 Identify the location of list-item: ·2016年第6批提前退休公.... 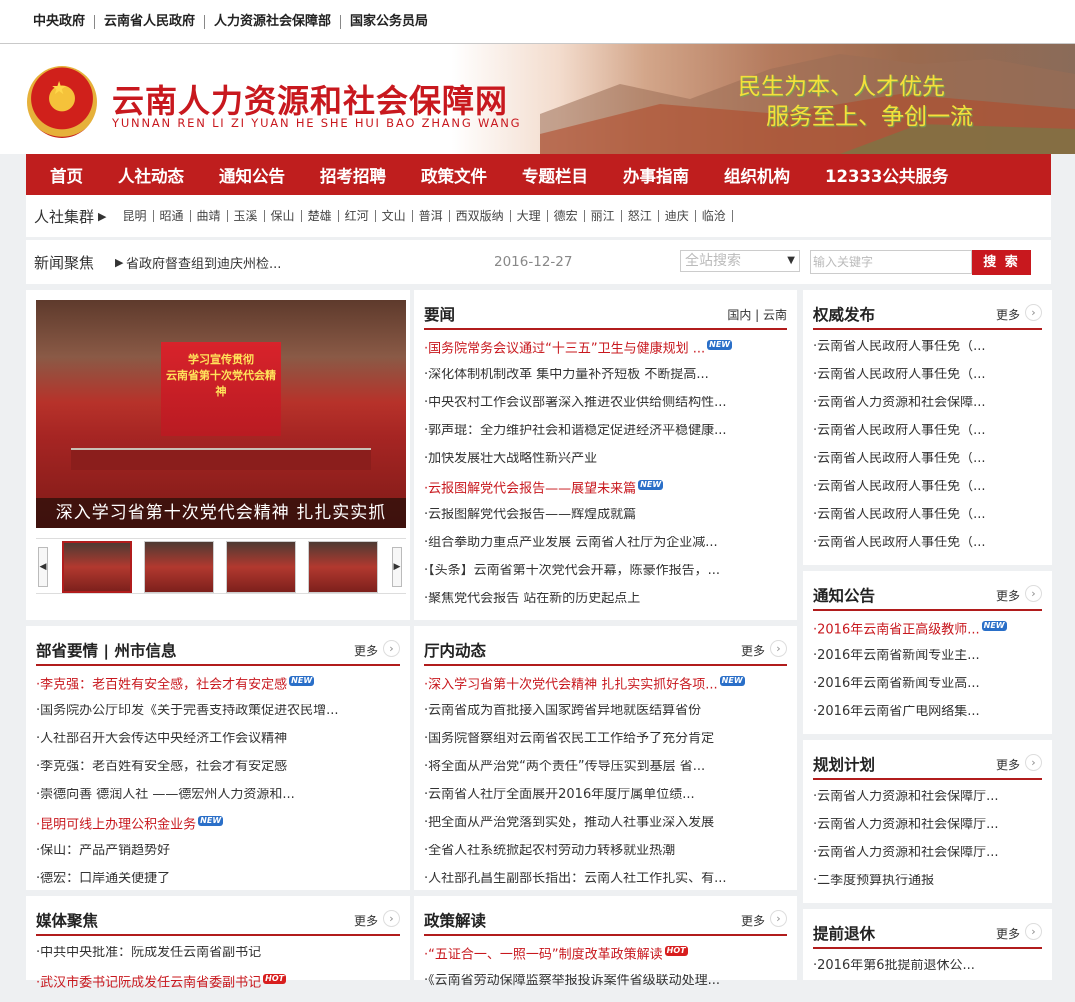
(927, 973).